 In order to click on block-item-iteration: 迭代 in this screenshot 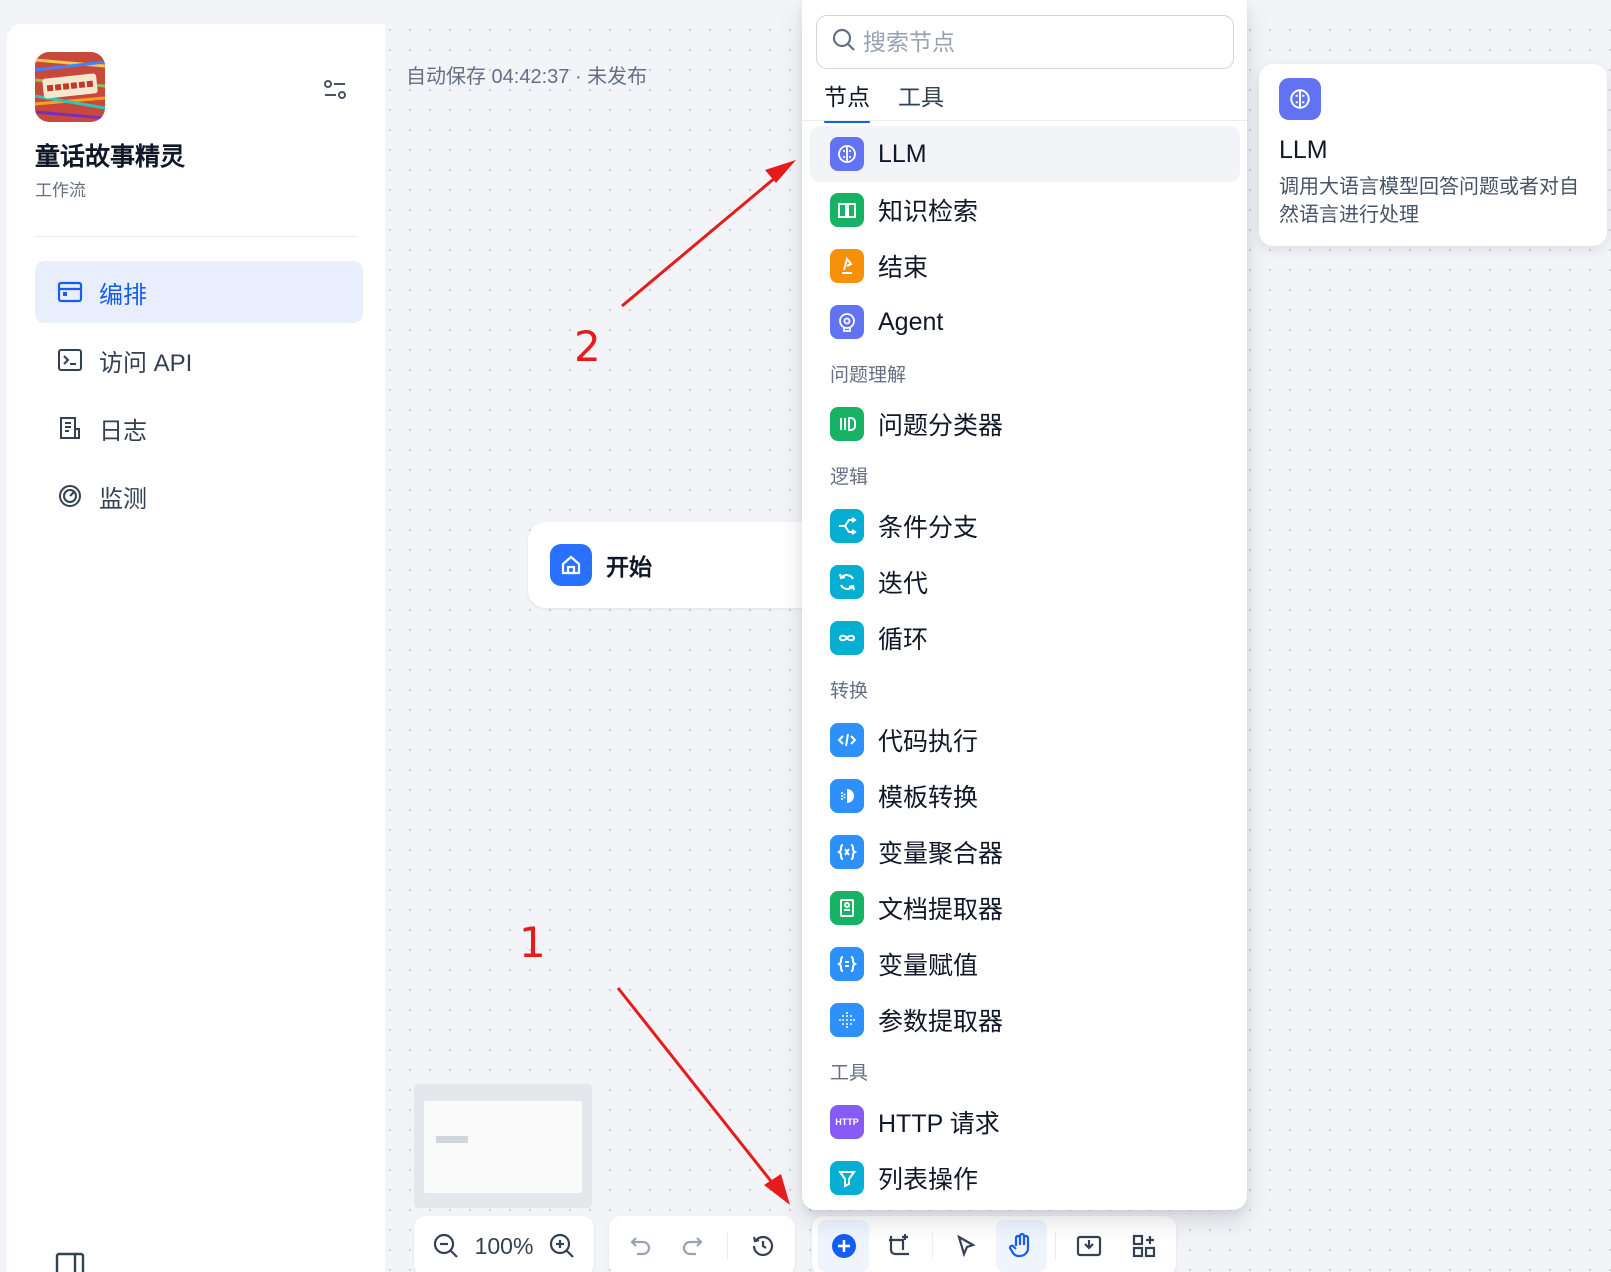, I will do `click(1025, 582)`.